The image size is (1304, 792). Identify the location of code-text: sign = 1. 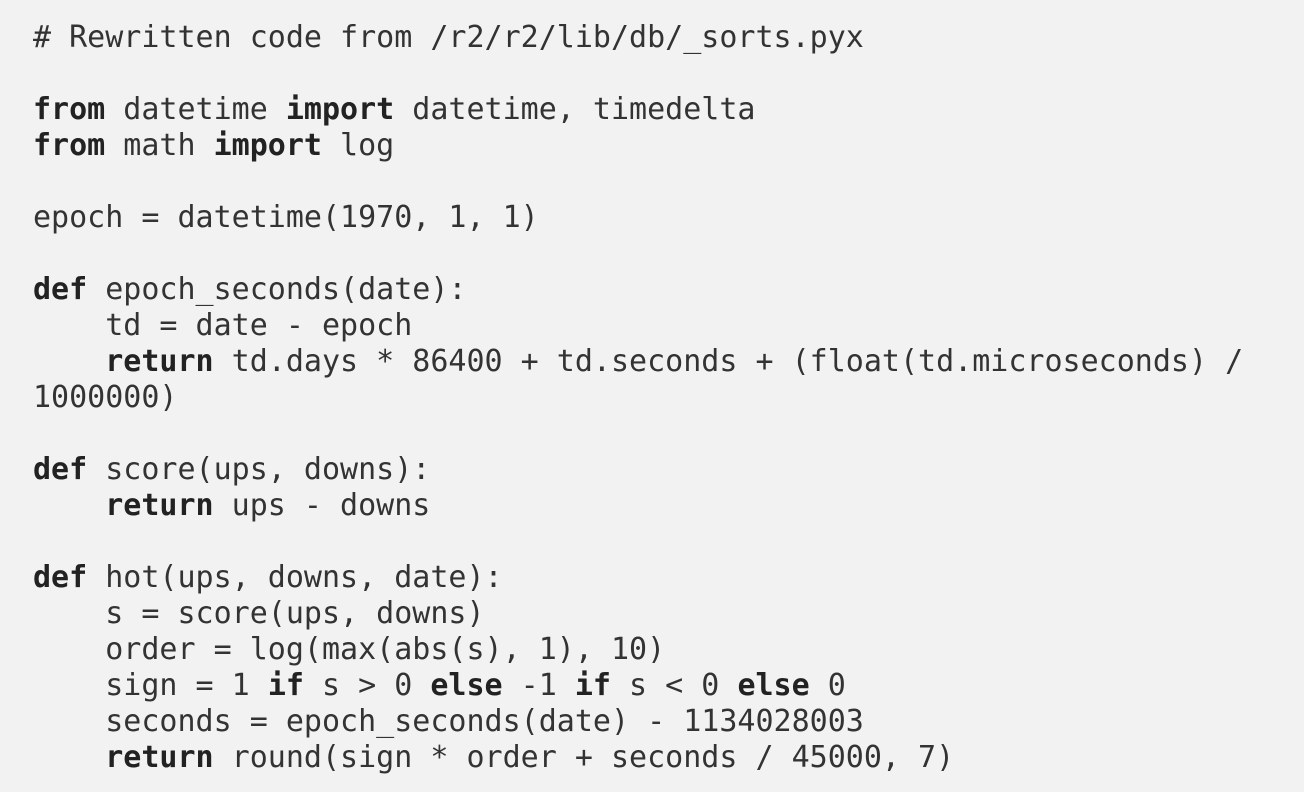
(150, 685).